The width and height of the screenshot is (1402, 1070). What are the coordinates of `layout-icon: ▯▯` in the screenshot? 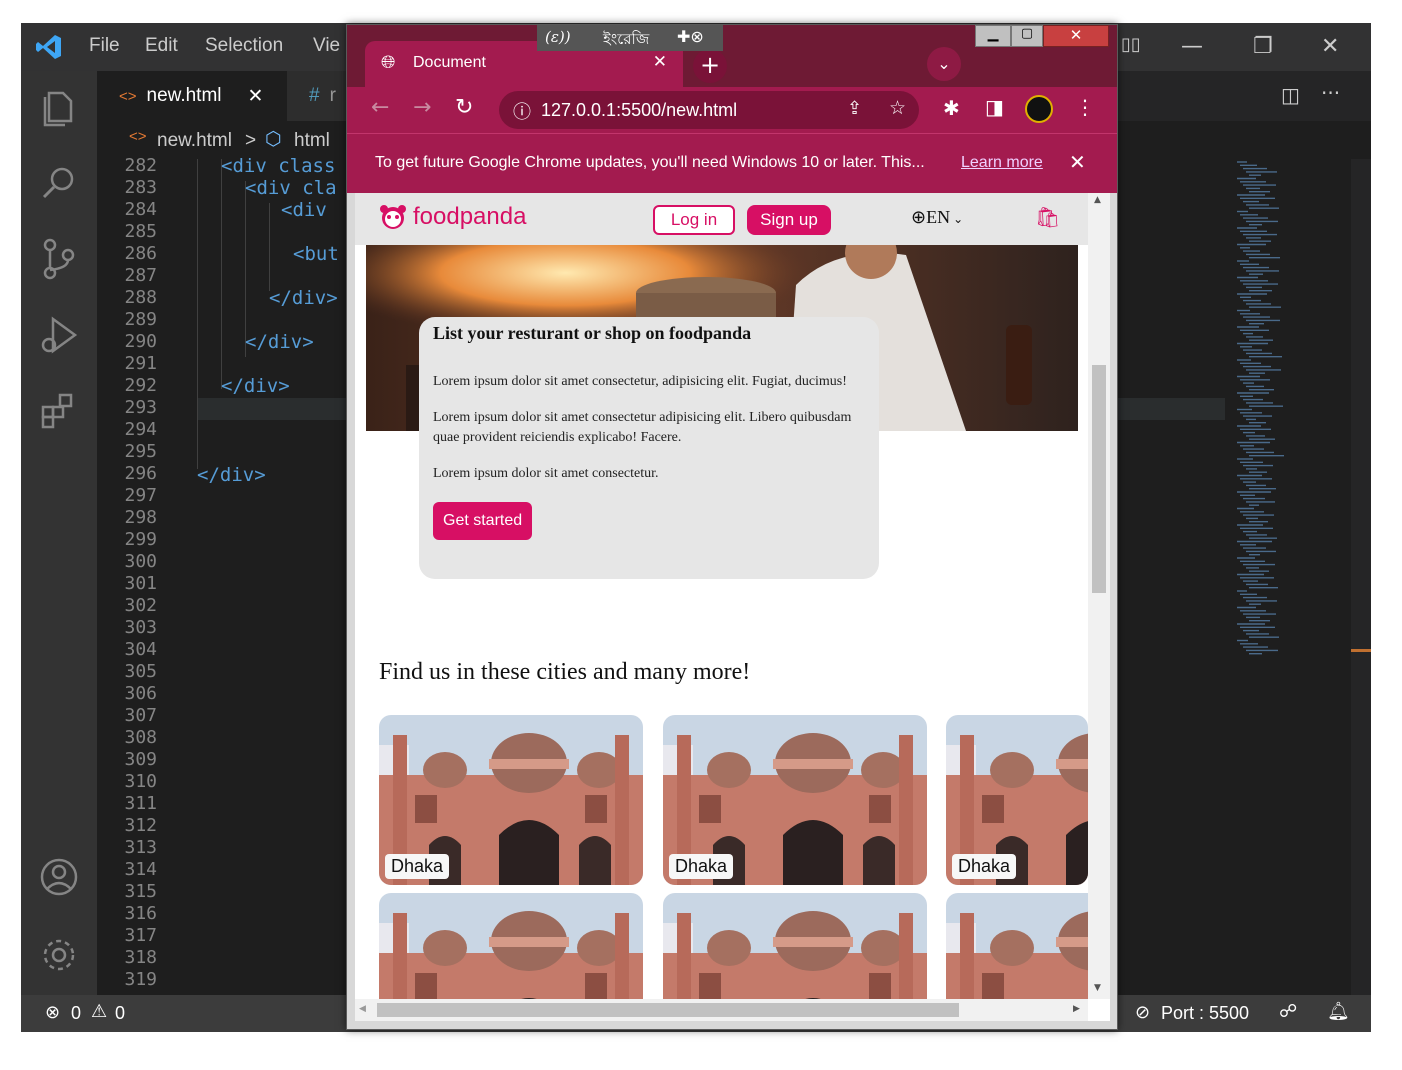 It's located at (1131, 44).